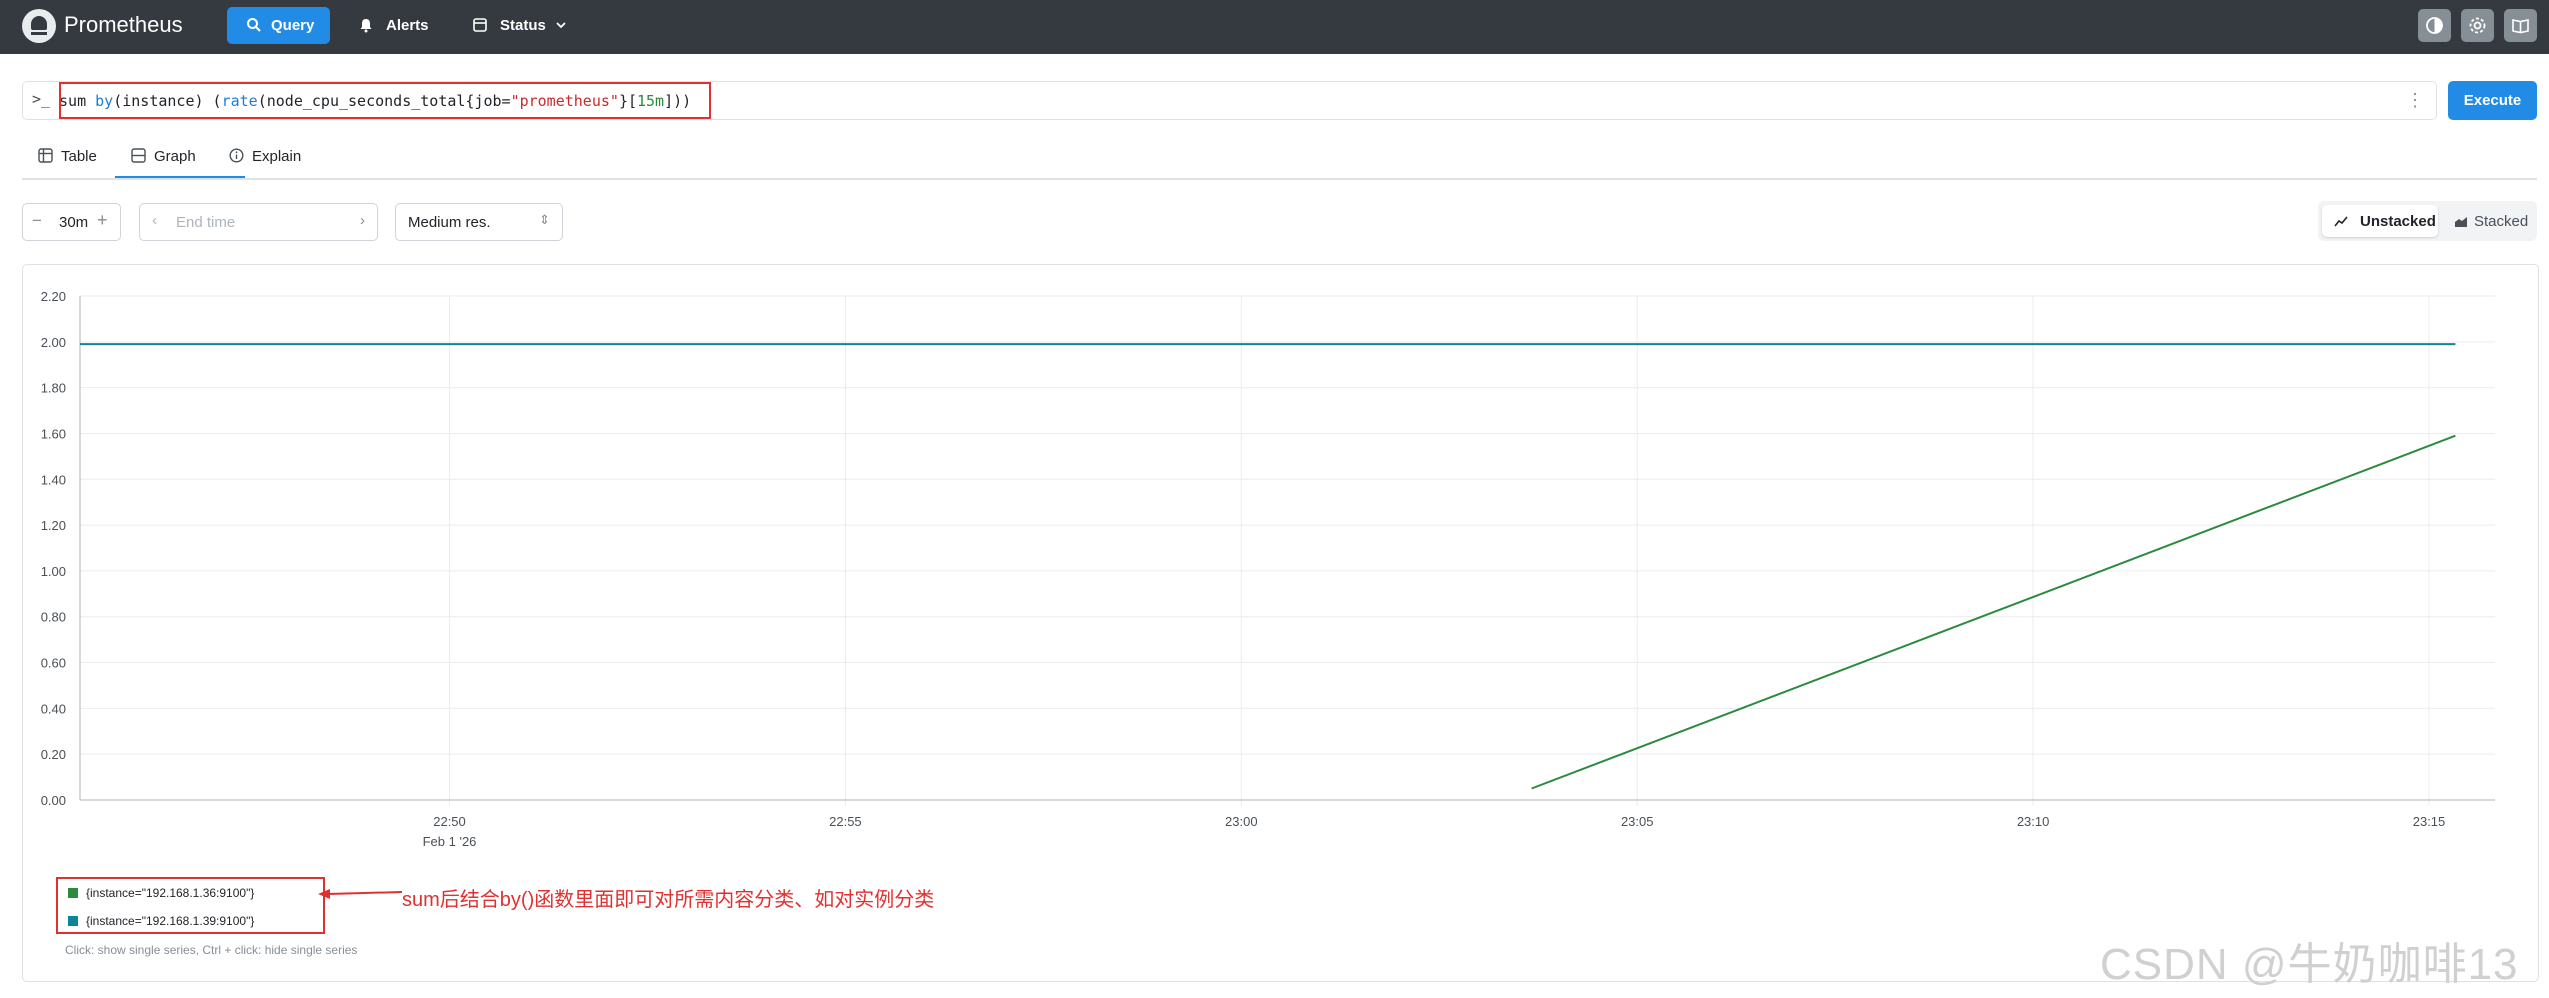 This screenshot has width=2549, height=998. What do you see at coordinates (362, 220) in the screenshot?
I see `chevron-right-icon: ›` at bounding box center [362, 220].